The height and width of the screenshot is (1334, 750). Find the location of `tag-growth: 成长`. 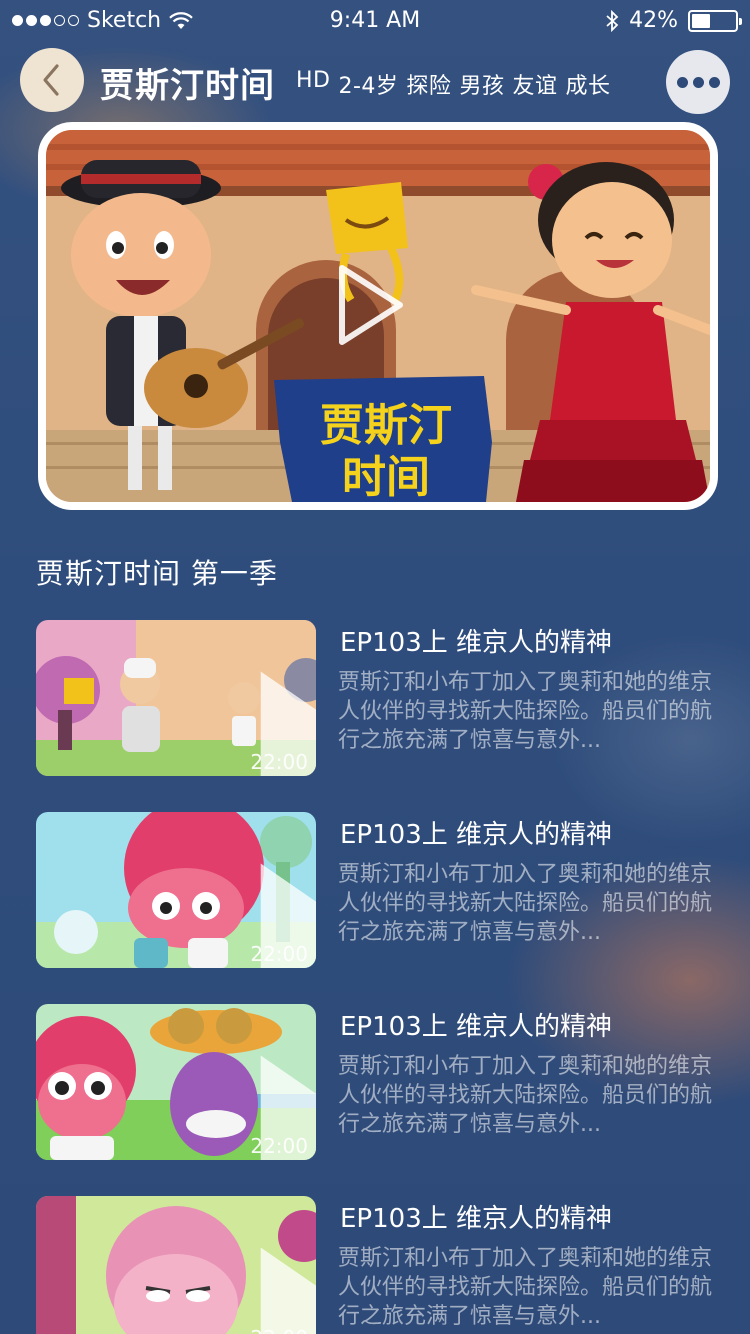

tag-growth: 成长 is located at coordinates (588, 86).